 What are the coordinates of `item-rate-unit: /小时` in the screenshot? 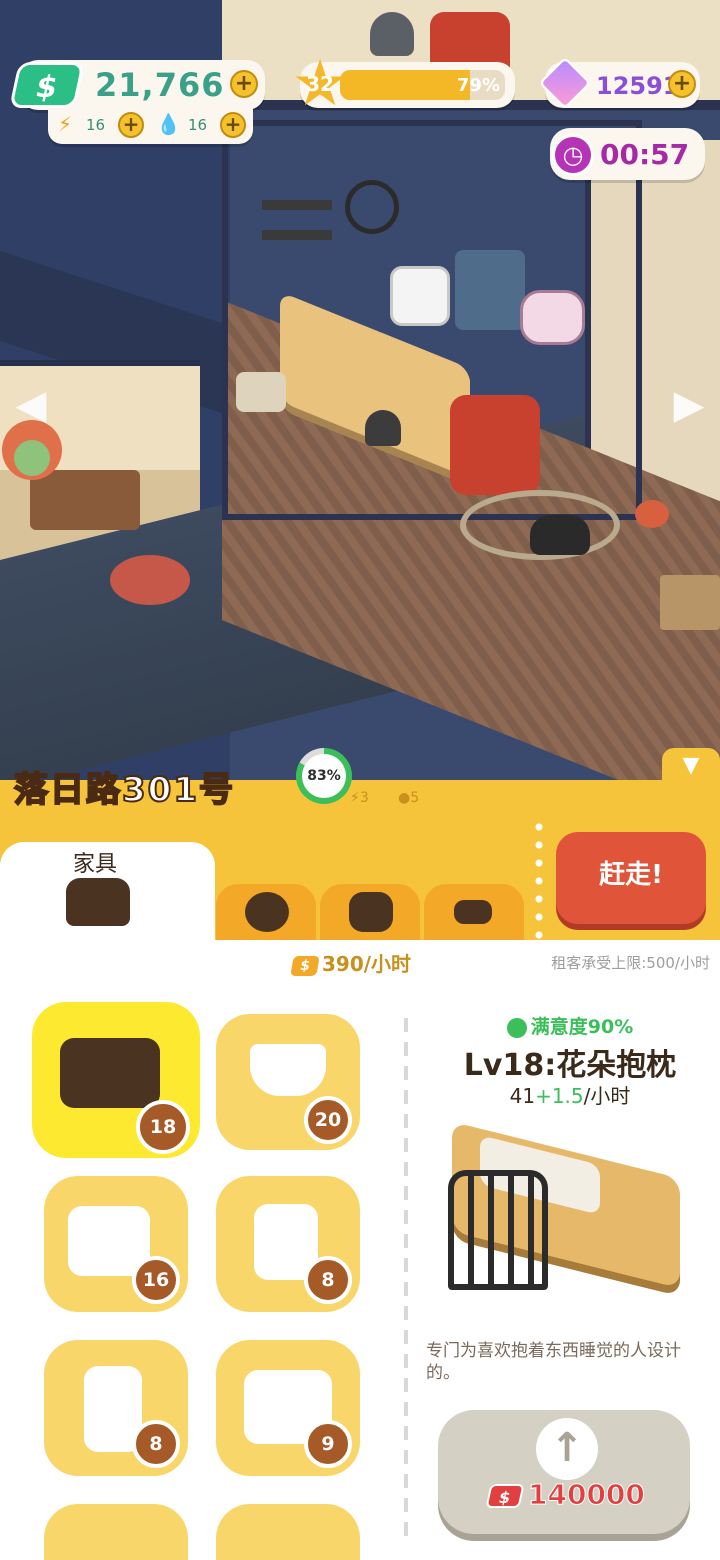 It's located at (607, 1096).